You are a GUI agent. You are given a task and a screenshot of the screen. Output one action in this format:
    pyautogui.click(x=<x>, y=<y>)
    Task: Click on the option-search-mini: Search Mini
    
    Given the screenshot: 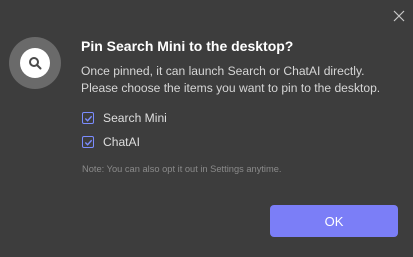 What is the action you would take?
    pyautogui.click(x=124, y=118)
    